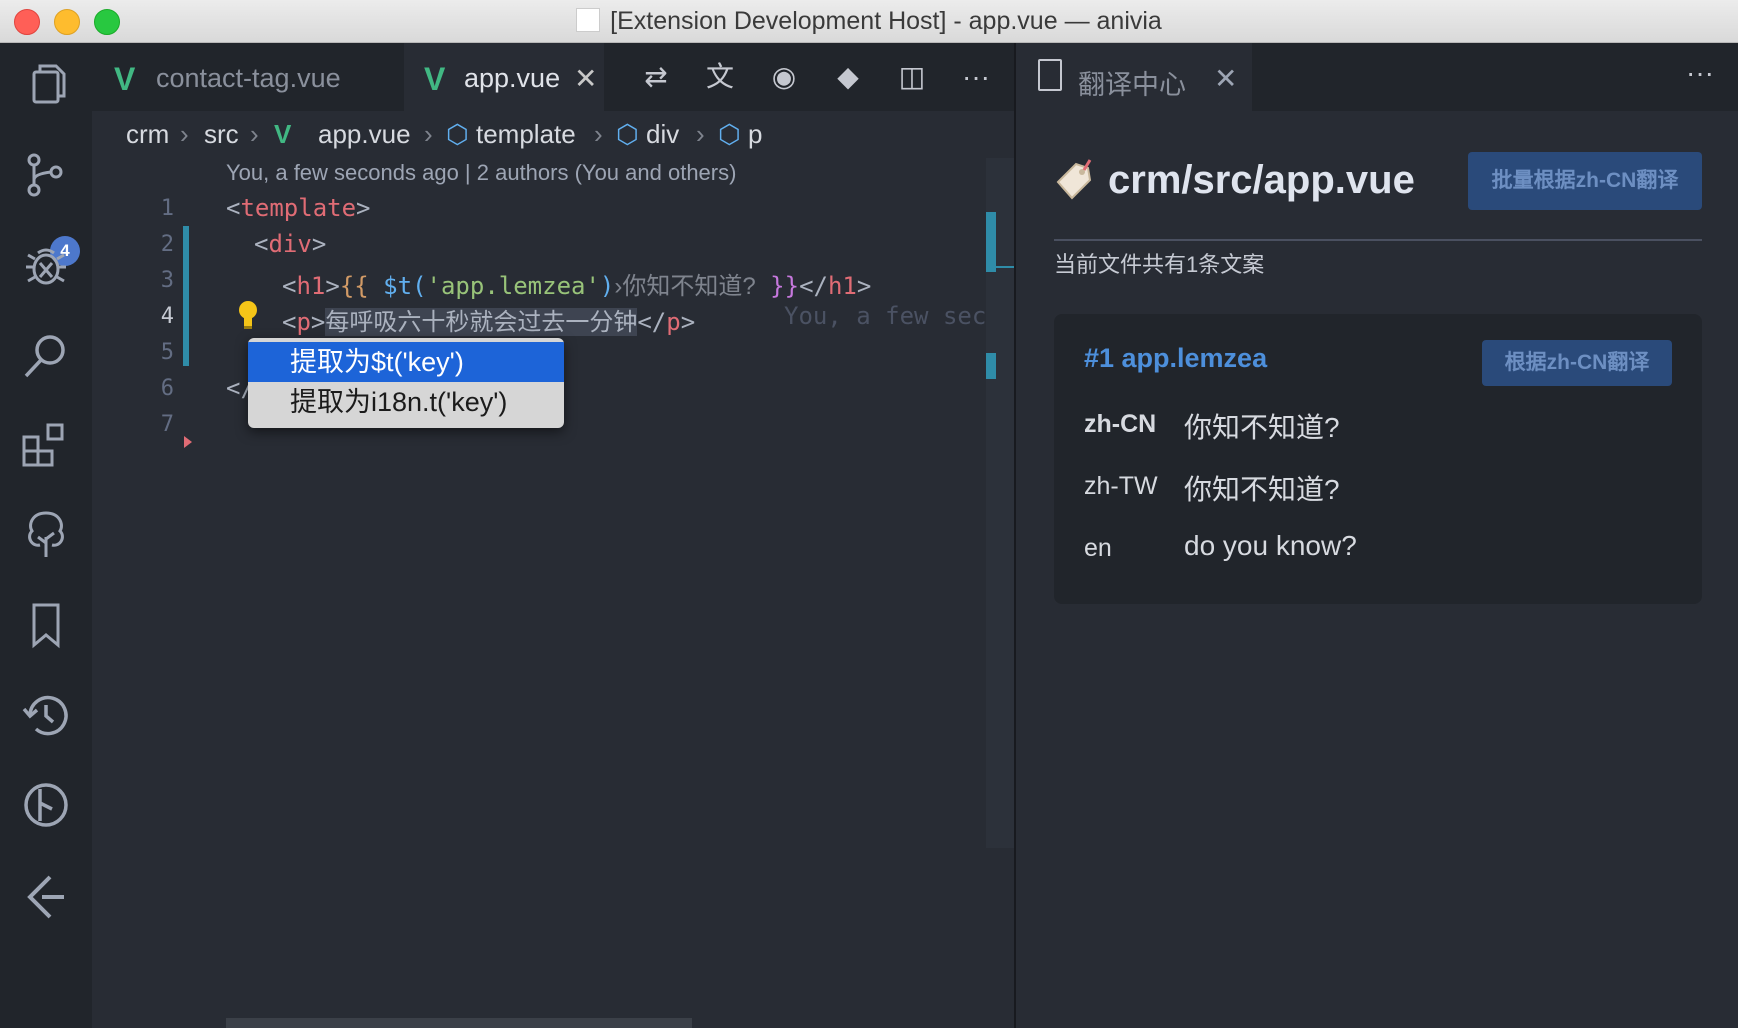 The image size is (1738, 1028). I want to click on tab-app-vue: V app.vue ✕, so click(504, 77).